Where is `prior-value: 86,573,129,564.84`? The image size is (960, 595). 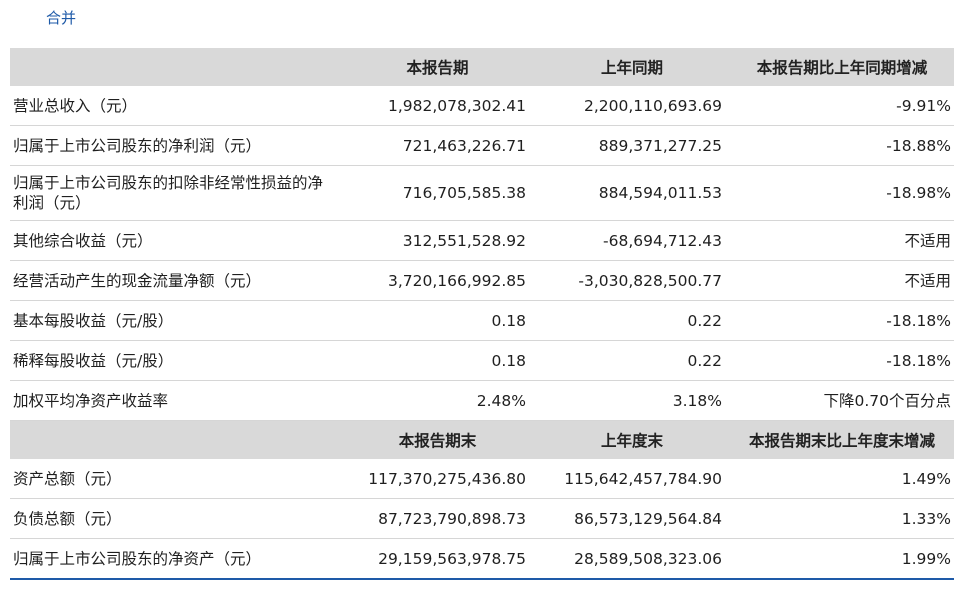
prior-value: 86,573,129,564.84 is located at coordinates (632, 518).